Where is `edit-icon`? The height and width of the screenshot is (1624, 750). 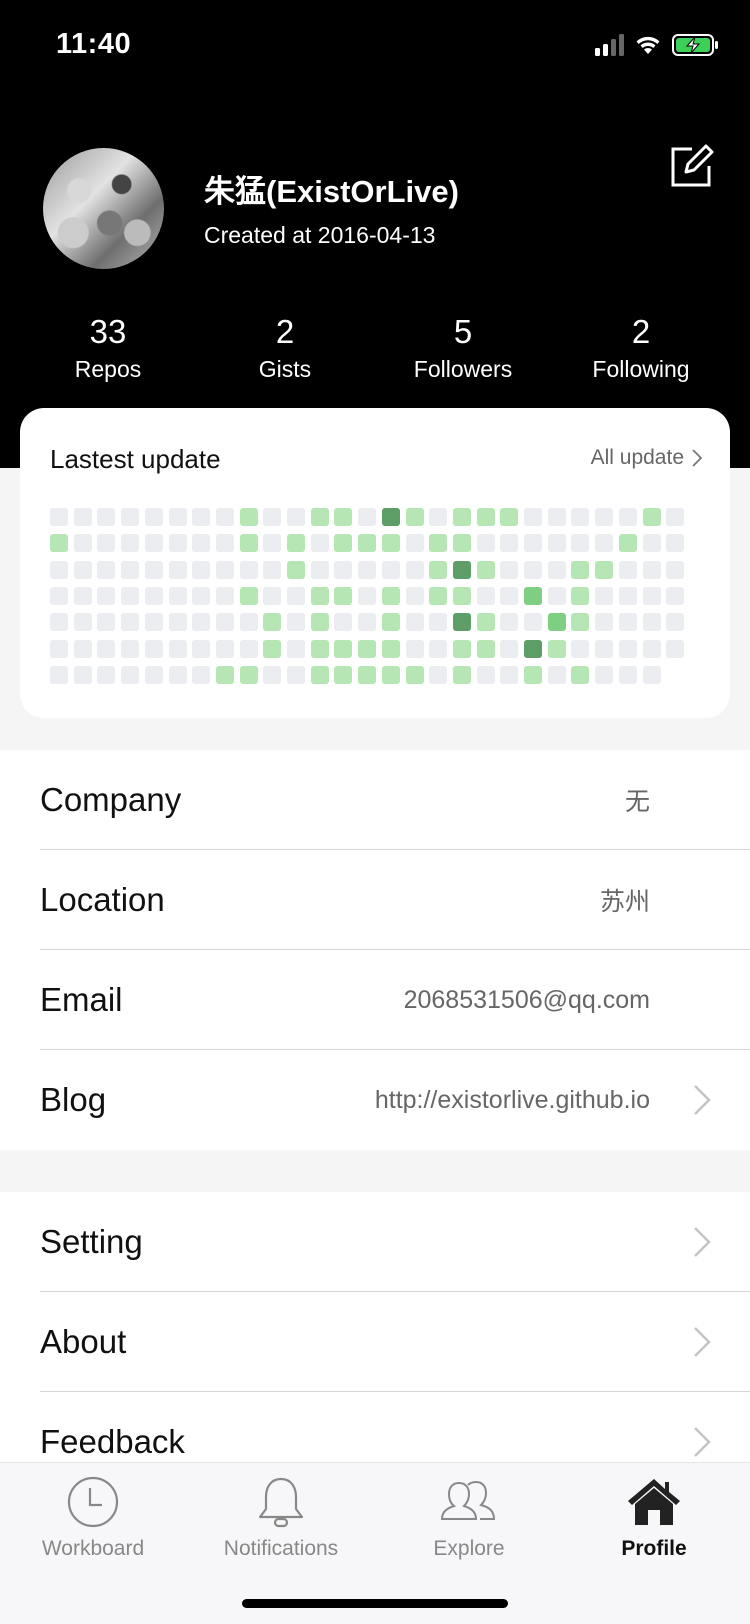
edit-icon is located at coordinates (692, 165).